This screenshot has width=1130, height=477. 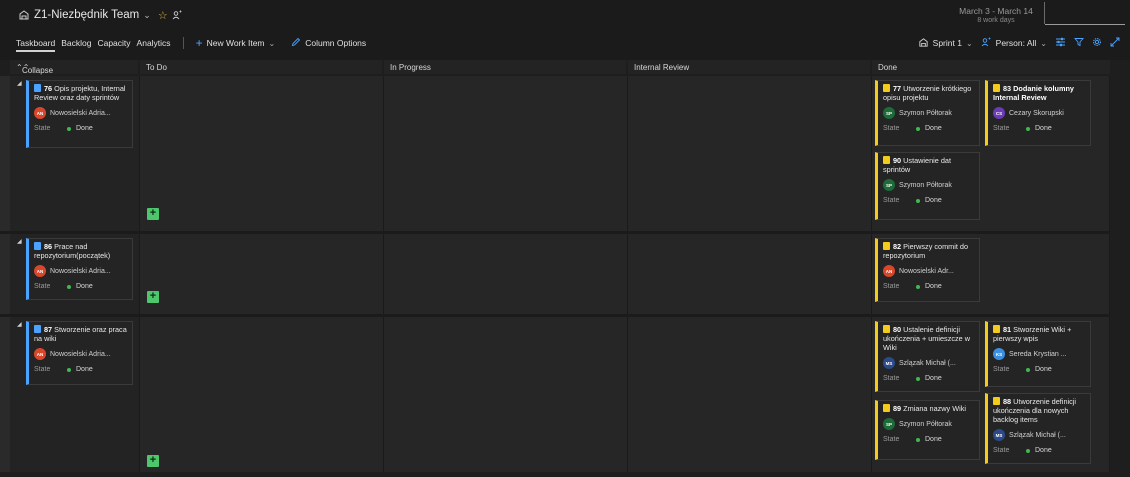 I want to click on new-work-item-button: + New Work Item ⌄, so click(x=235, y=43).